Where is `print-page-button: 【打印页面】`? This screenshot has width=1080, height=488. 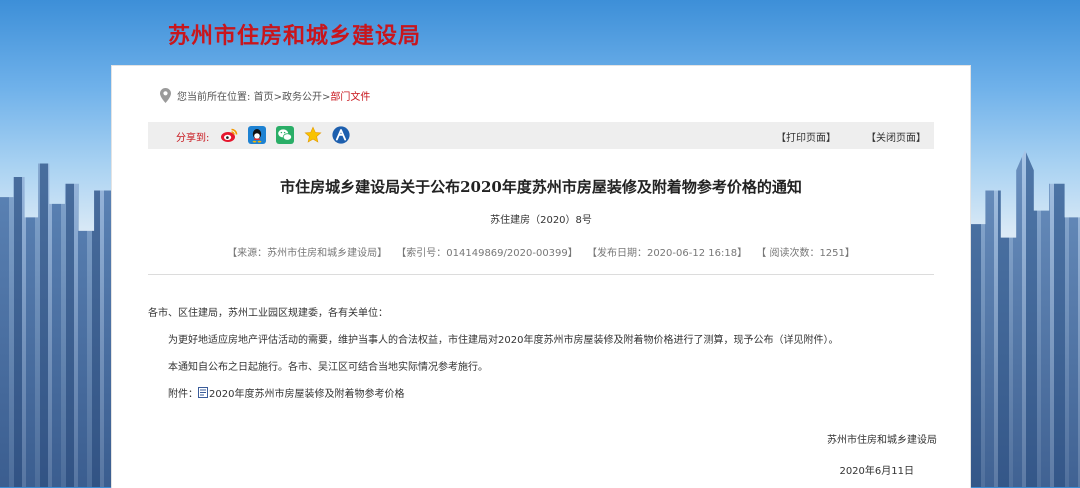
print-page-button: 【打印页面】 is located at coordinates (806, 136).